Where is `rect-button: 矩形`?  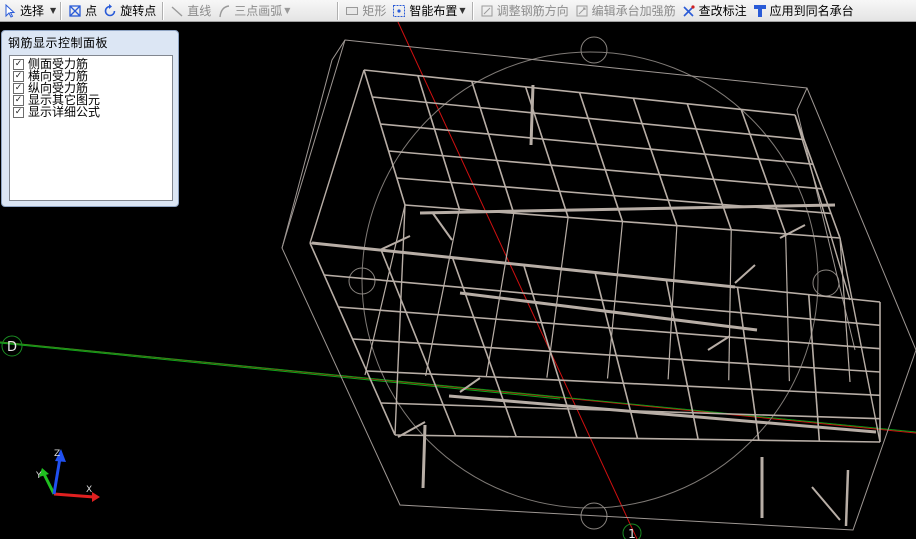 rect-button: 矩形 is located at coordinates (365, 11).